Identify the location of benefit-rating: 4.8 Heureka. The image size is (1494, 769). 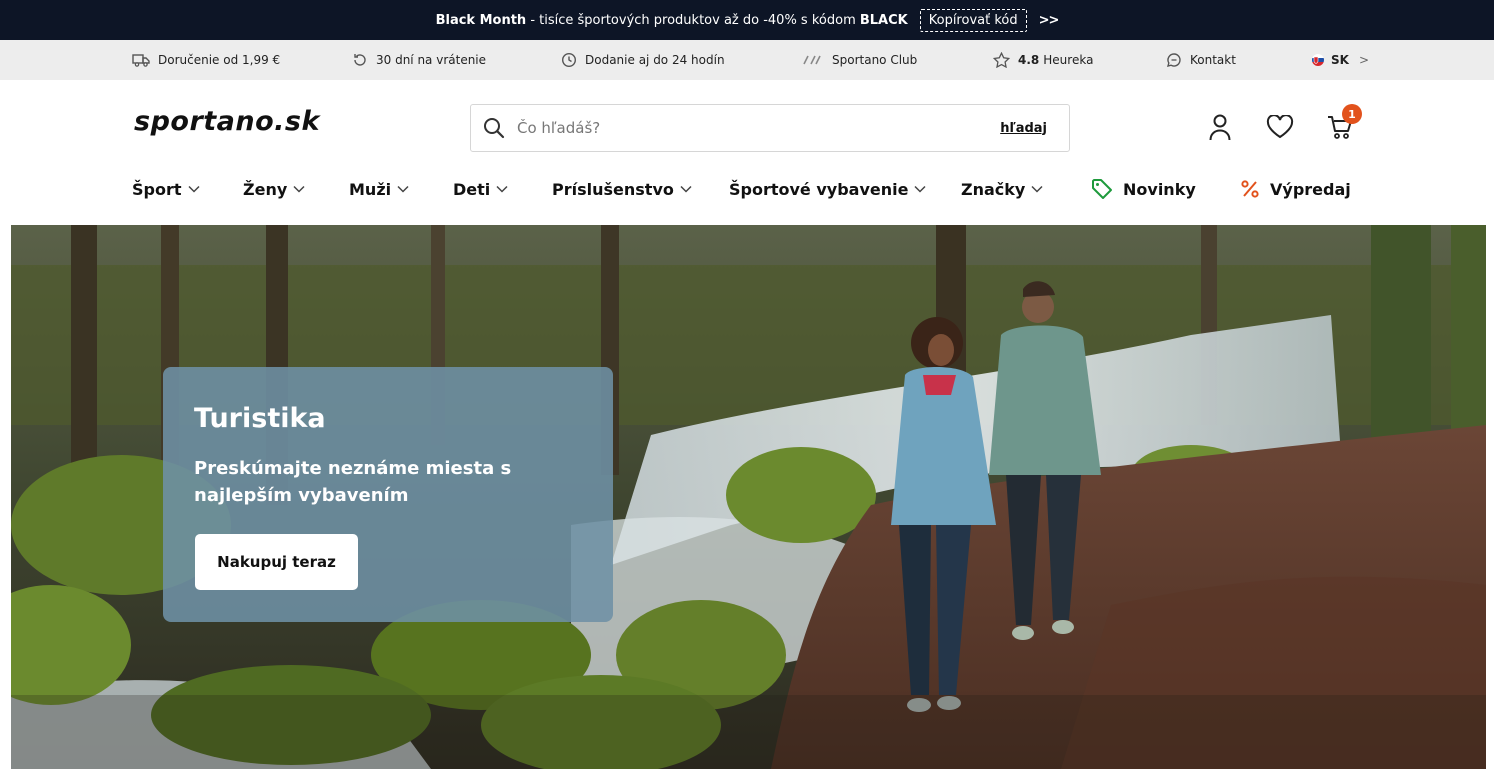
(1043, 60).